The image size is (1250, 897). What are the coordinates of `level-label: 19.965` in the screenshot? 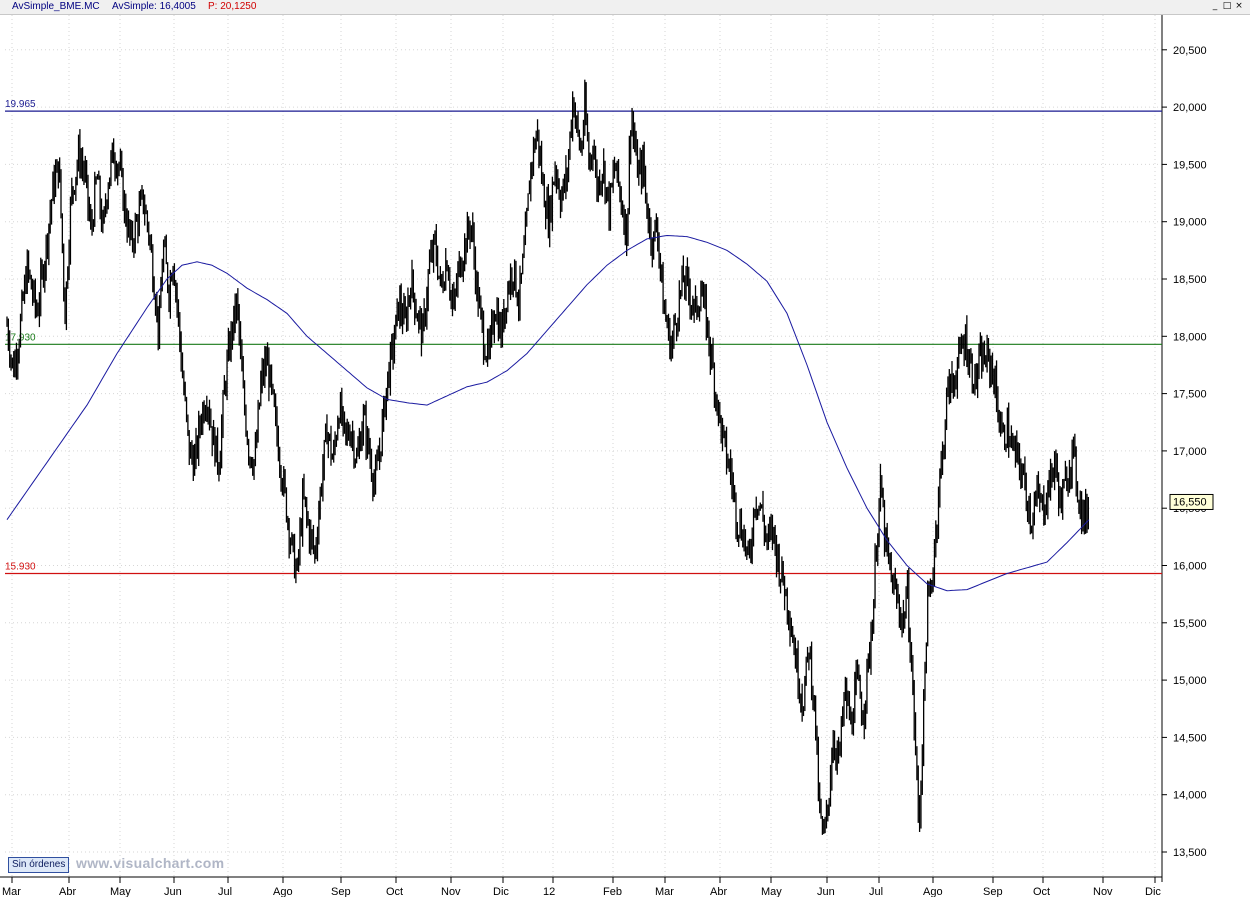 It's located at (20, 104).